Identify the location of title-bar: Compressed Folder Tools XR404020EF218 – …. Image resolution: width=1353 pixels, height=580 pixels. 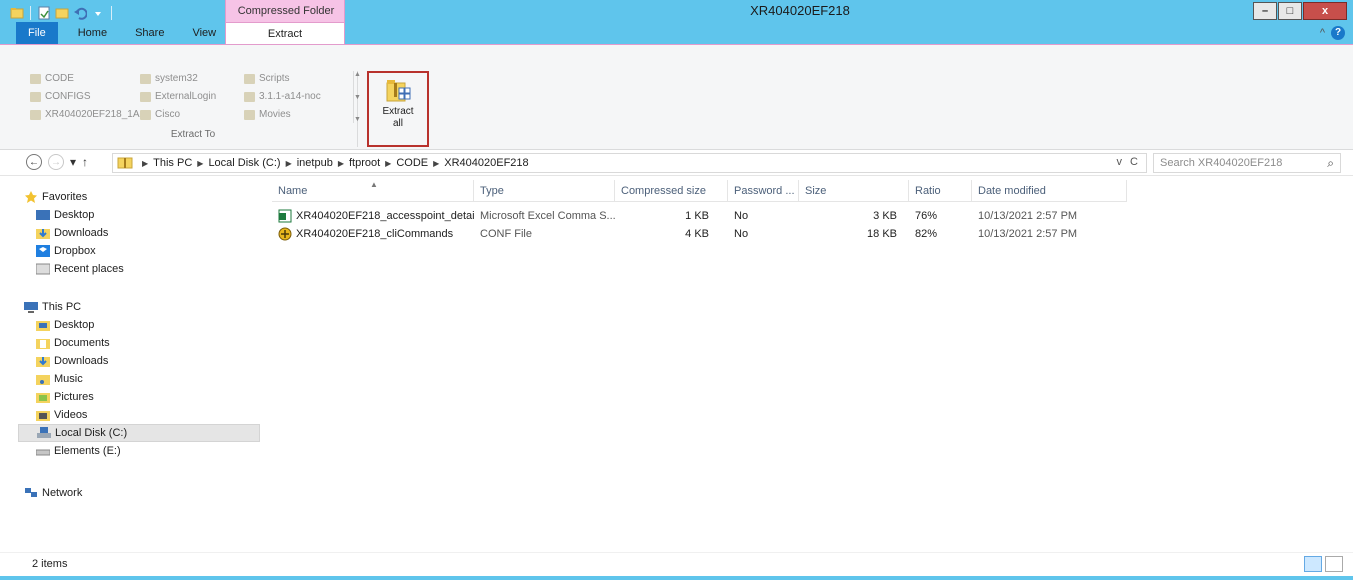
(676, 22).